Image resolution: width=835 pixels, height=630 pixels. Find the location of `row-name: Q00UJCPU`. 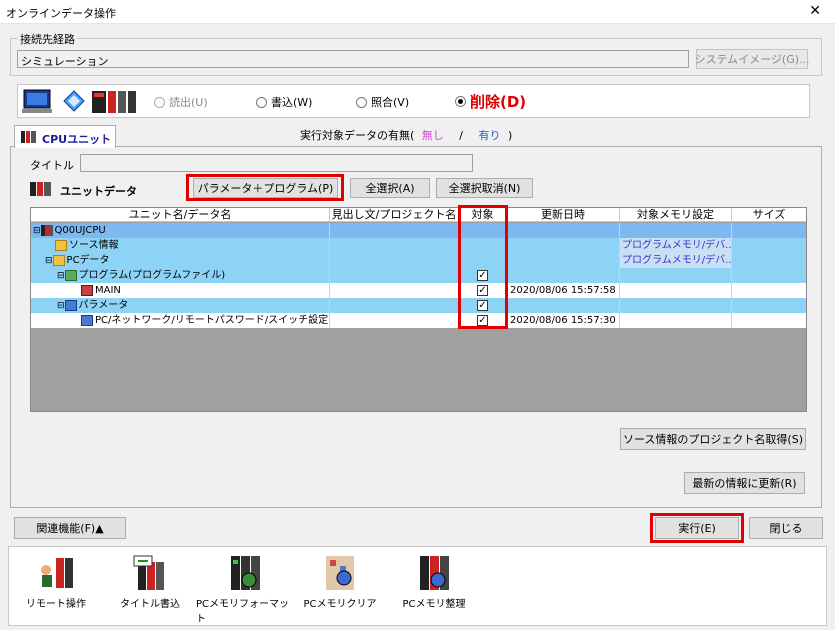

row-name: Q00UJCPU is located at coordinates (80, 230).